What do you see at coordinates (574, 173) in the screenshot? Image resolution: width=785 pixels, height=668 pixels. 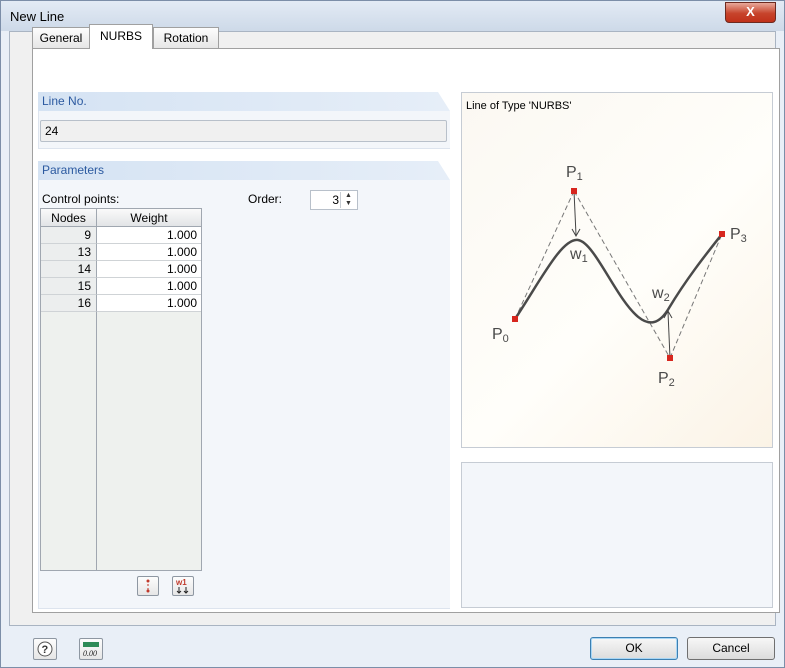 I see `label-p1: P1` at bounding box center [574, 173].